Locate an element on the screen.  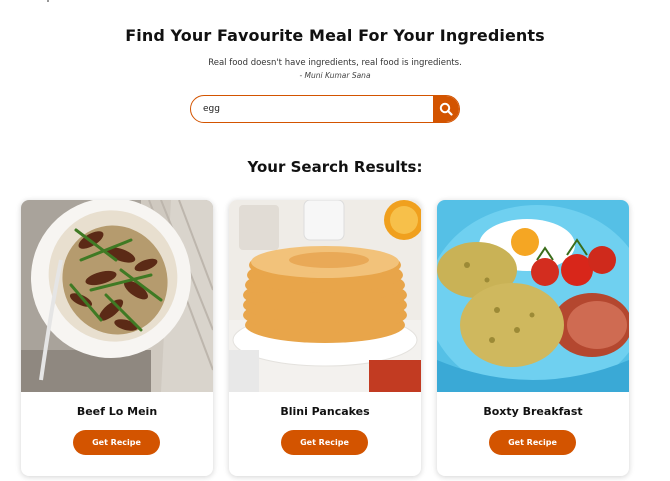
search-input is located at coordinates (313, 109).